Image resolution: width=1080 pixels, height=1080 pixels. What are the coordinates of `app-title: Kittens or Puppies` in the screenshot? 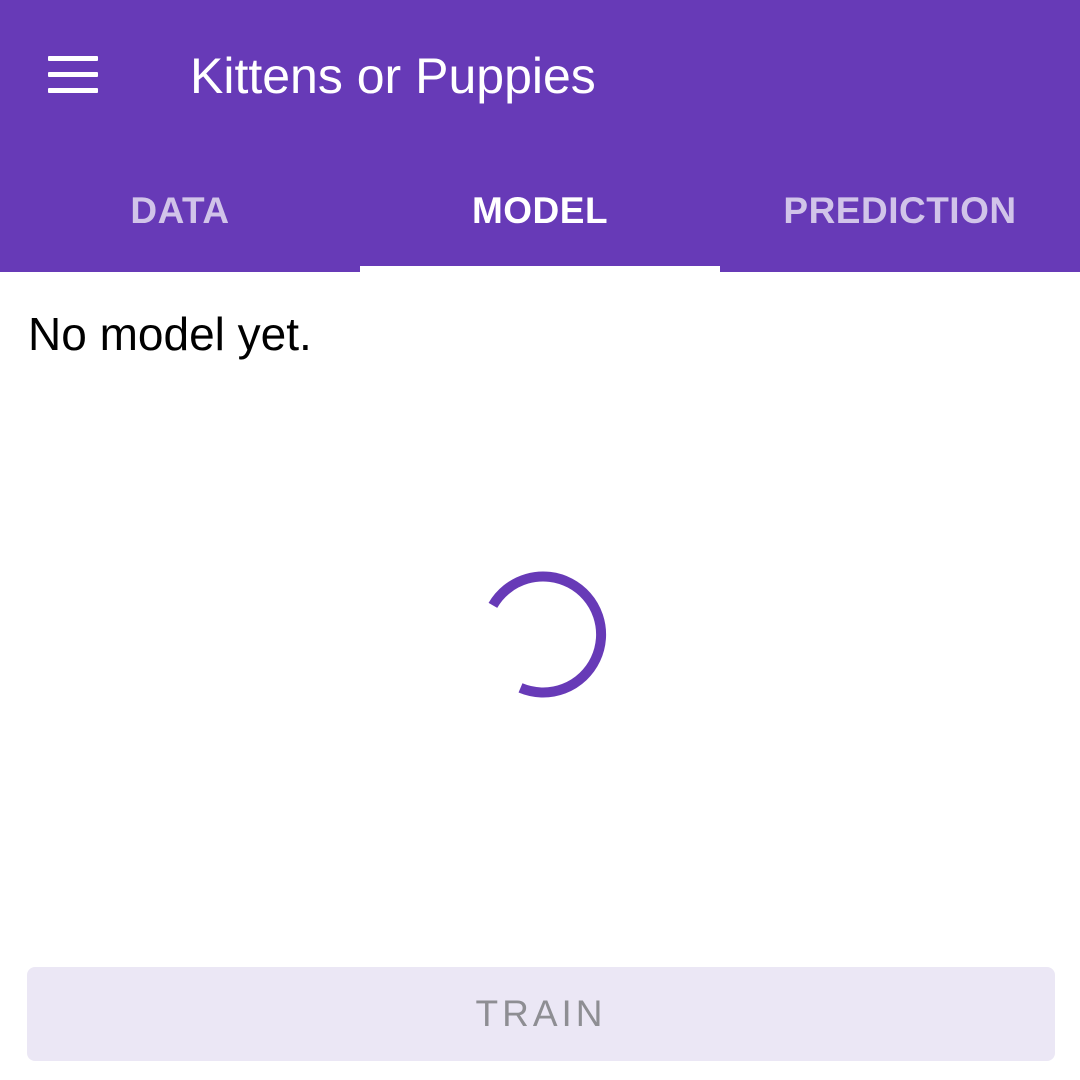 It's located at (393, 76).